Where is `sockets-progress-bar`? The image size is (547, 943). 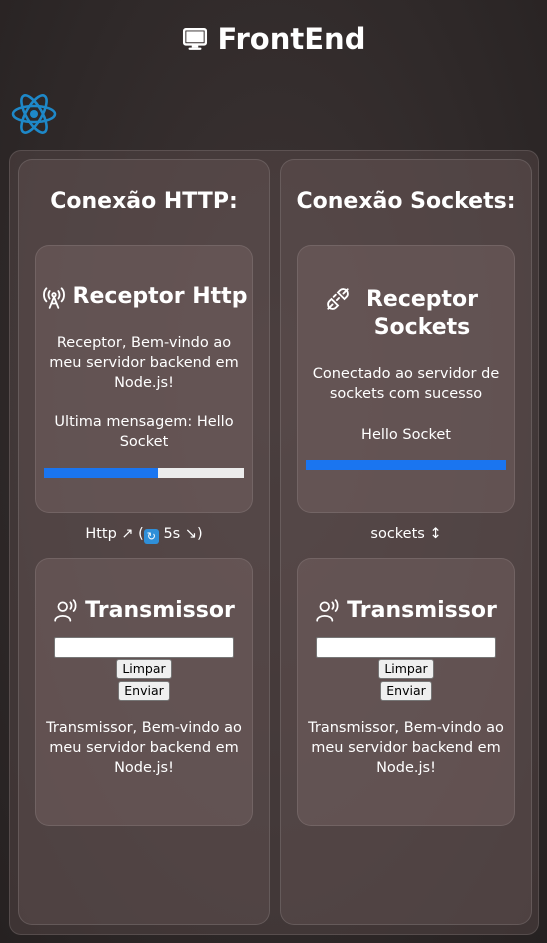
sockets-progress-bar is located at coordinates (406, 465).